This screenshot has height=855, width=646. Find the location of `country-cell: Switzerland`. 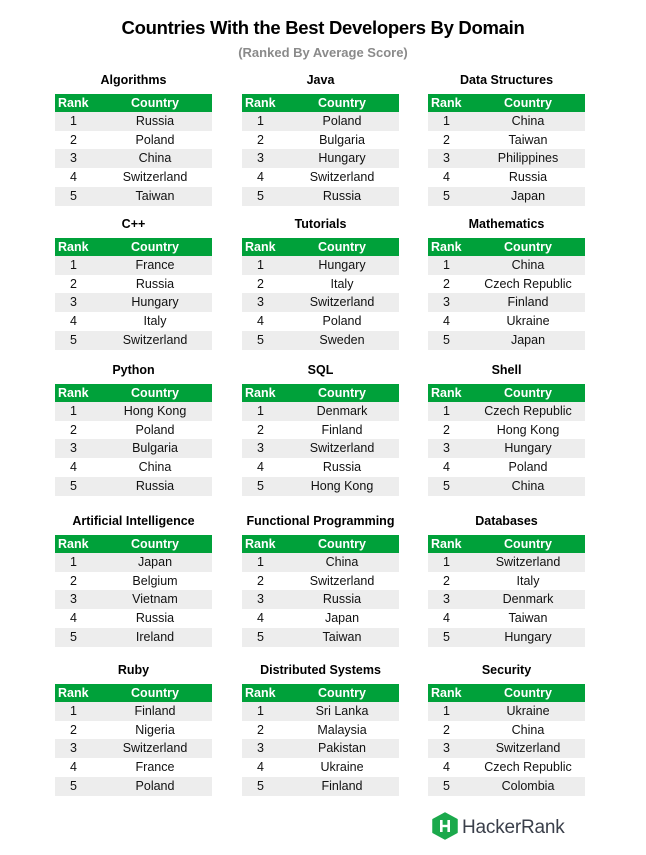

country-cell: Switzerland is located at coordinates (155, 749).